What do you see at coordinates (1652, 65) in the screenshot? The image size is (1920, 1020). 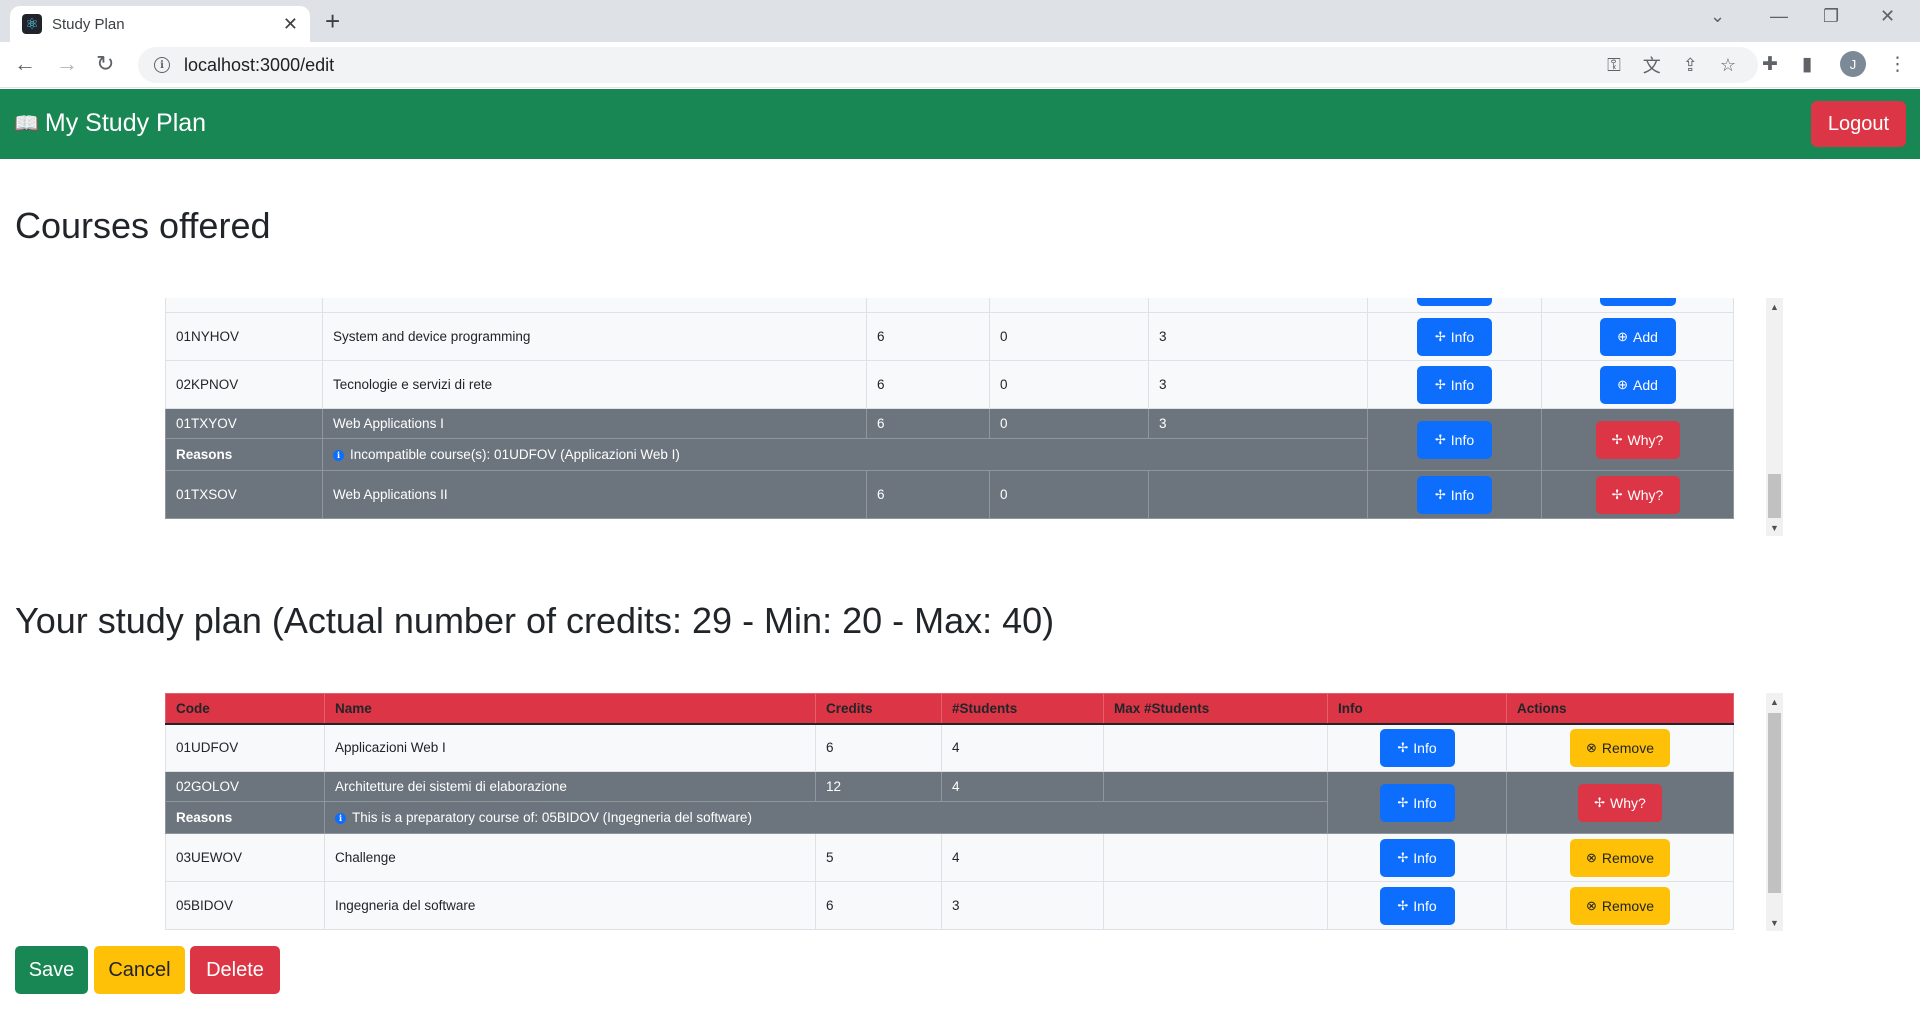 I see `translate-icon: 文` at bounding box center [1652, 65].